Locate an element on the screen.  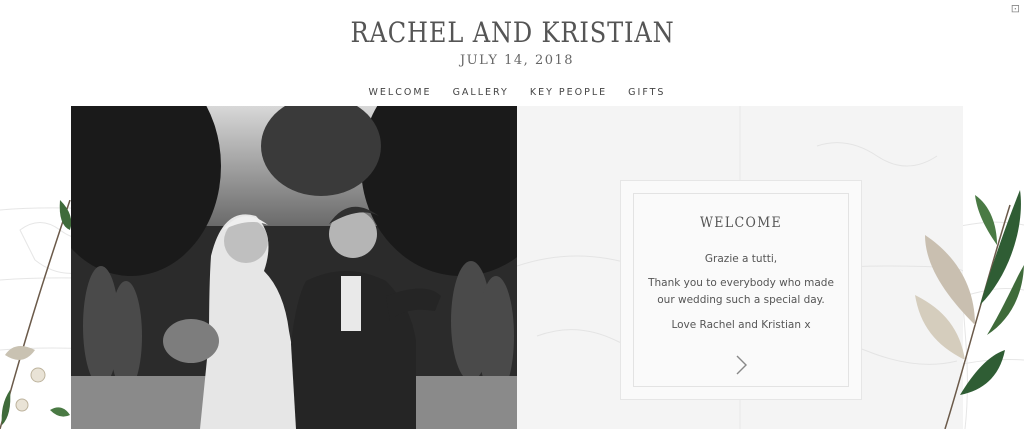
accessibility-icon: ⊡ is located at coordinates (1015, 8).